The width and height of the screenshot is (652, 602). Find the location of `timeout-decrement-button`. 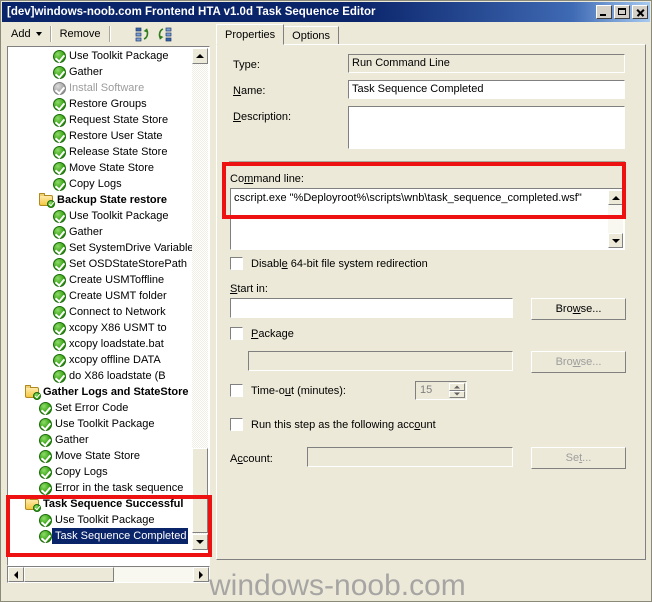

timeout-decrement-button is located at coordinates (457, 394).